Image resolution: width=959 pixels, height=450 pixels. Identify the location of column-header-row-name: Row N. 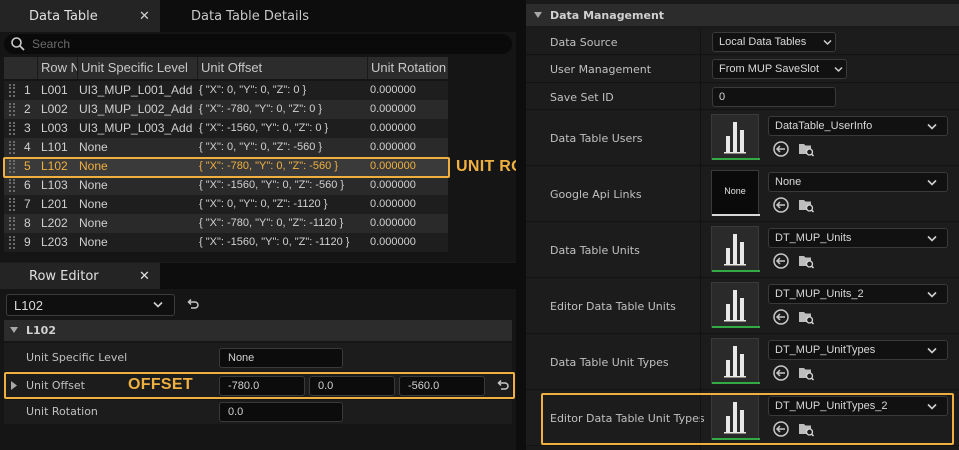
(57, 68).